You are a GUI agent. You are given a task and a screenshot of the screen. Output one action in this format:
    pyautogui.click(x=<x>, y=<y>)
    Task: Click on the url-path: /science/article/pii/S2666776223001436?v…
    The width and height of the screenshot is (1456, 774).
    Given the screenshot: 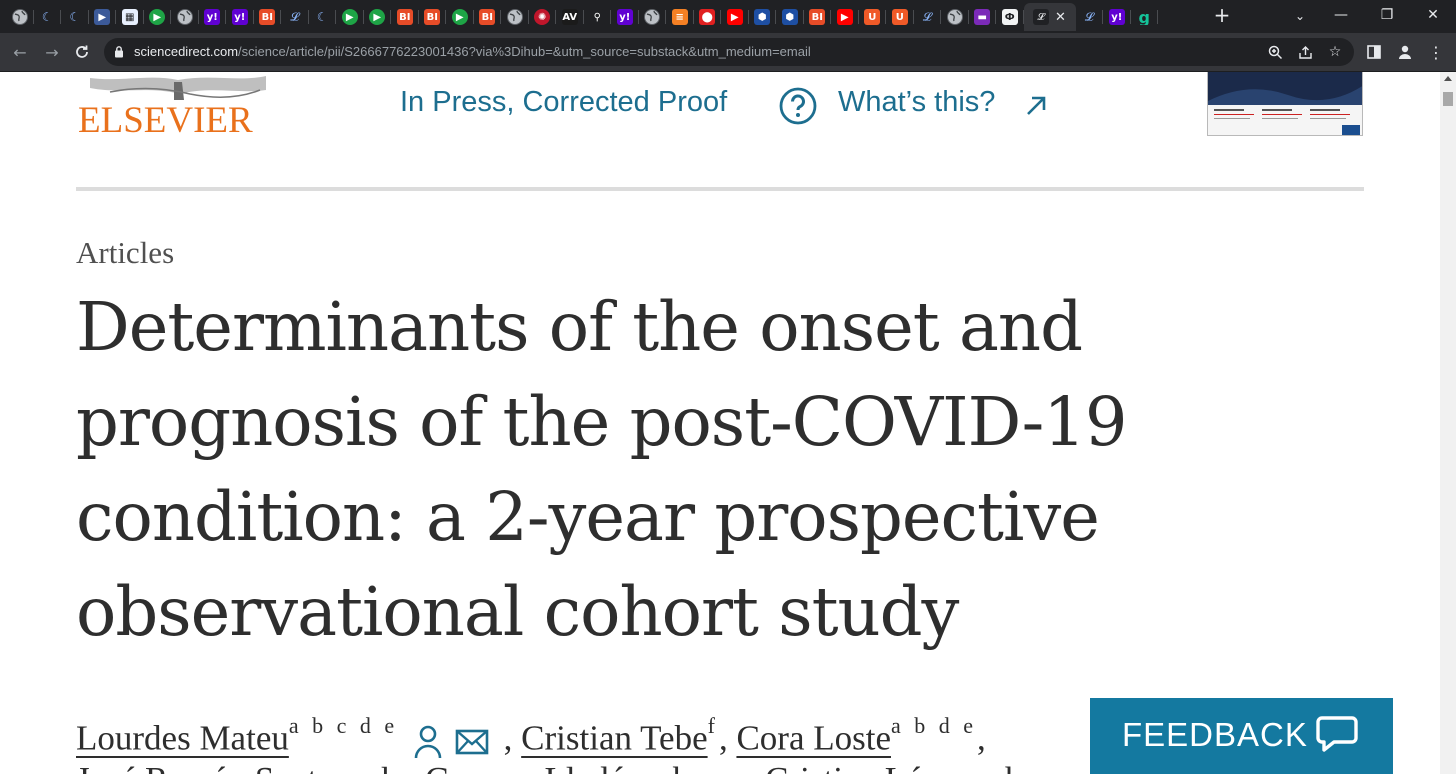 What is the action you would take?
    pyautogui.click(x=524, y=51)
    